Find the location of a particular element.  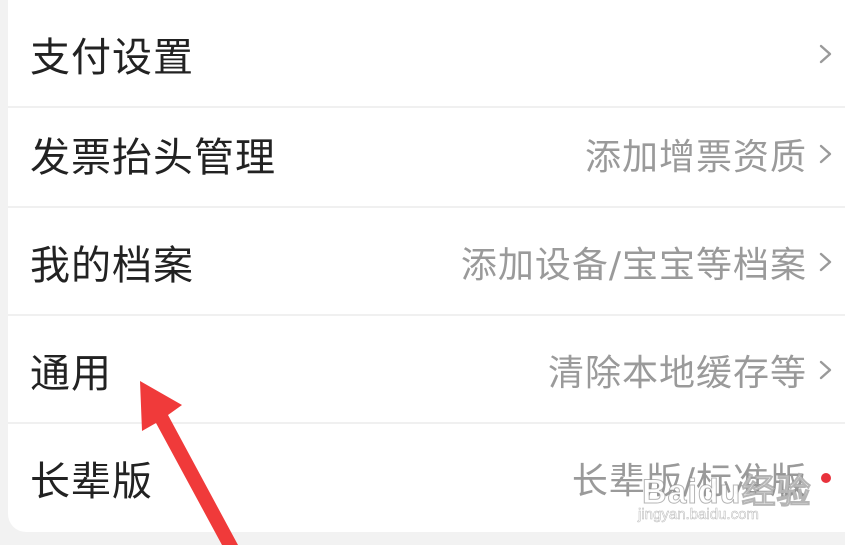

row-value-elder-mode: 长辈版/标准版 is located at coordinates (689, 481).